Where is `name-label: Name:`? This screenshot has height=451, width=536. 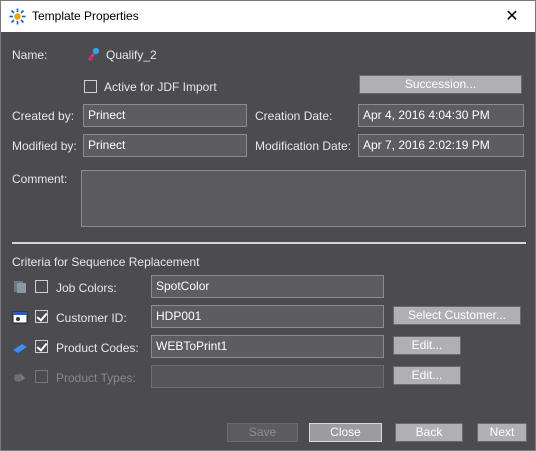
name-label: Name: is located at coordinates (30, 55).